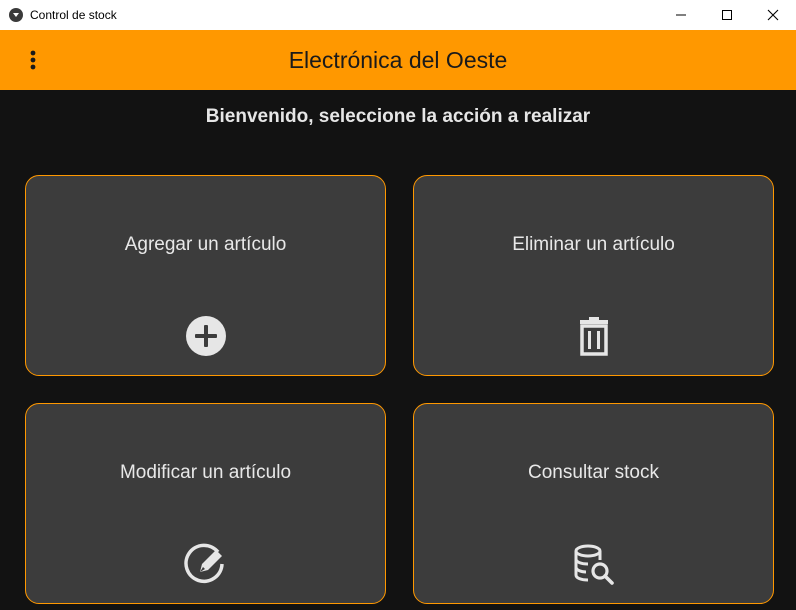 Image resolution: width=796 pixels, height=610 pixels. Describe the element at coordinates (73, 15) in the screenshot. I see `window-title: Control de stock` at that location.